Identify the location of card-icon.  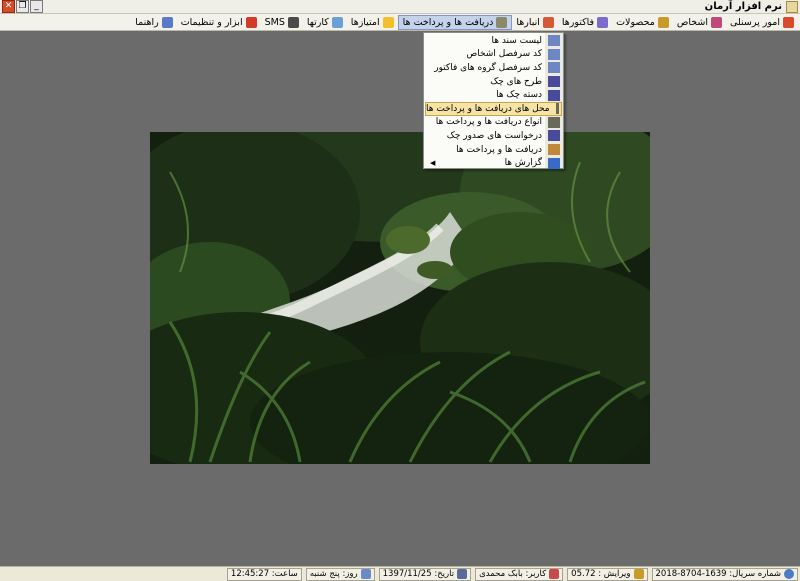
(337, 22).